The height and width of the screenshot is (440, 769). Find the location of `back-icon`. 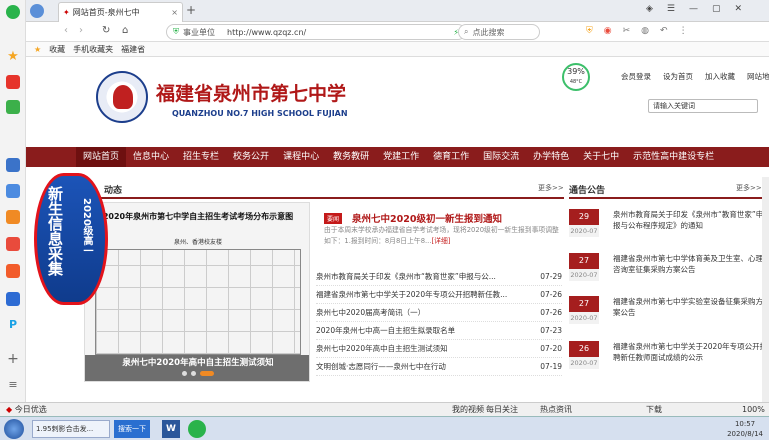

back-icon is located at coordinates (37, 11).